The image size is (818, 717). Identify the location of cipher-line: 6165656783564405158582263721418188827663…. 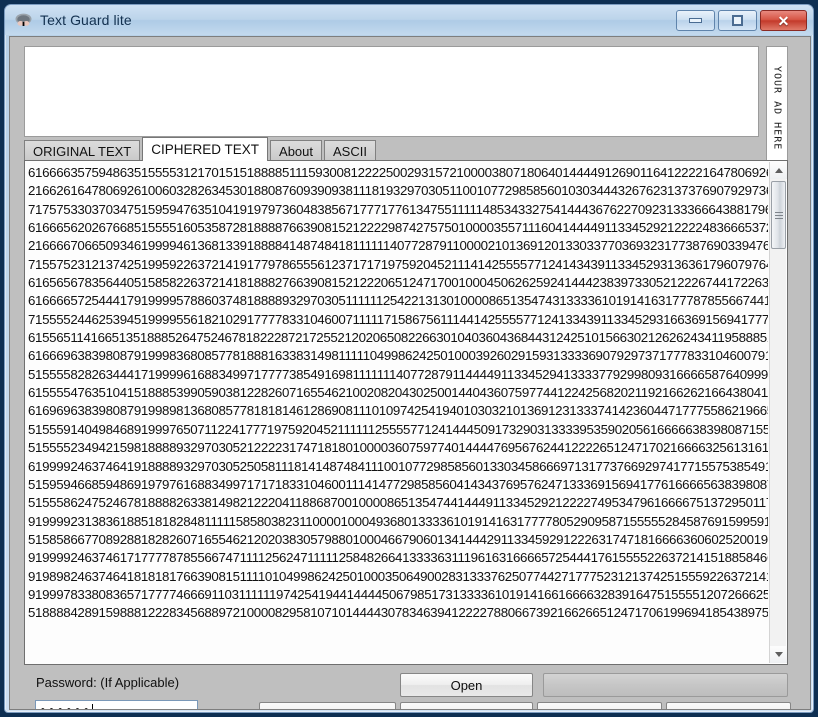
(398, 283).